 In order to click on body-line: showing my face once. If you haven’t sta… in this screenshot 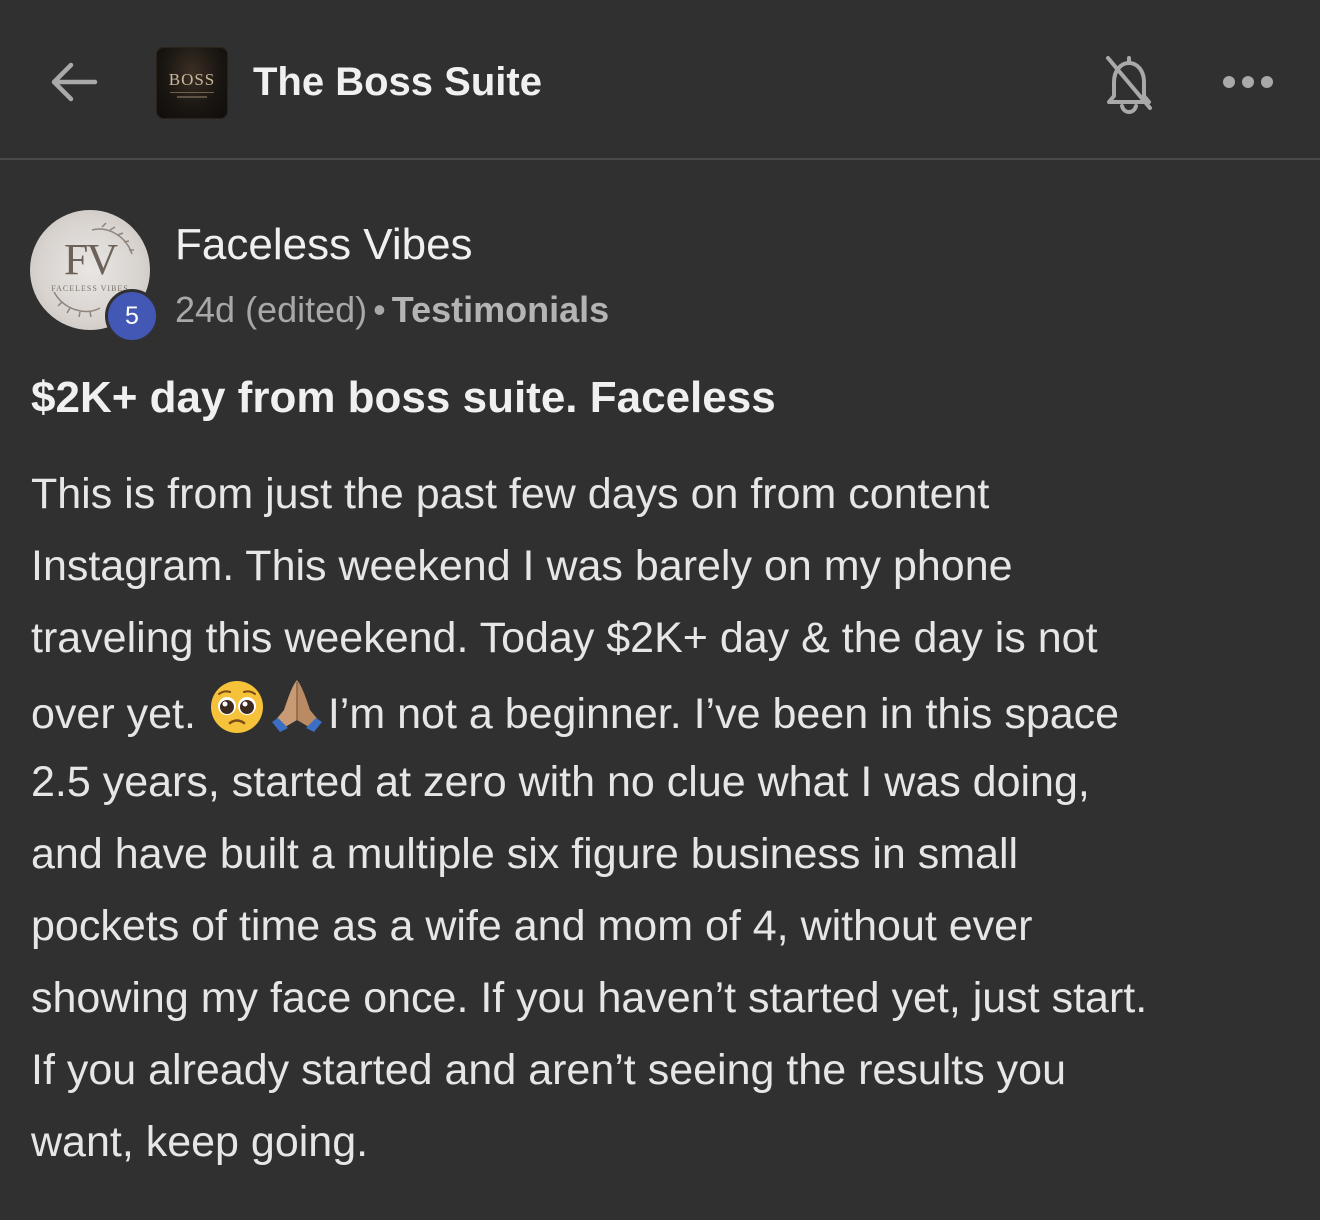, I will do `click(589, 998)`.